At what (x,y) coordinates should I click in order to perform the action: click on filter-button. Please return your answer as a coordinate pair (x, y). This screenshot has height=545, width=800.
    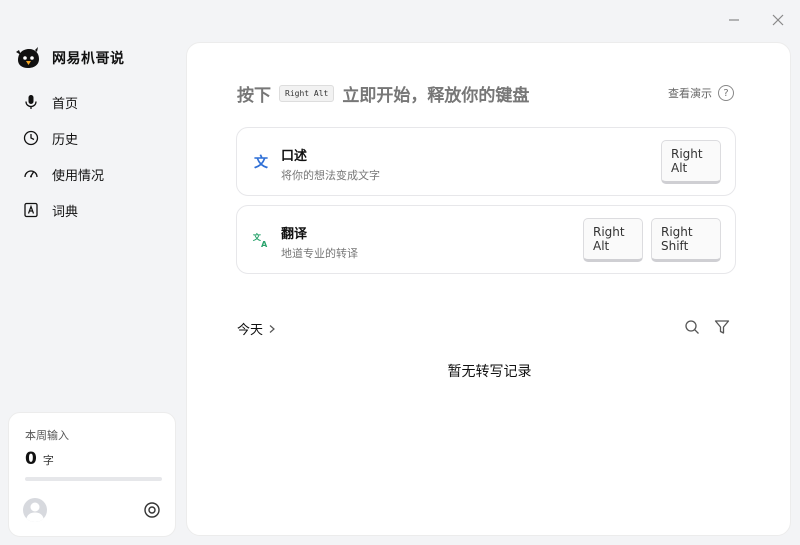
    Looking at the image, I should click on (722, 327).